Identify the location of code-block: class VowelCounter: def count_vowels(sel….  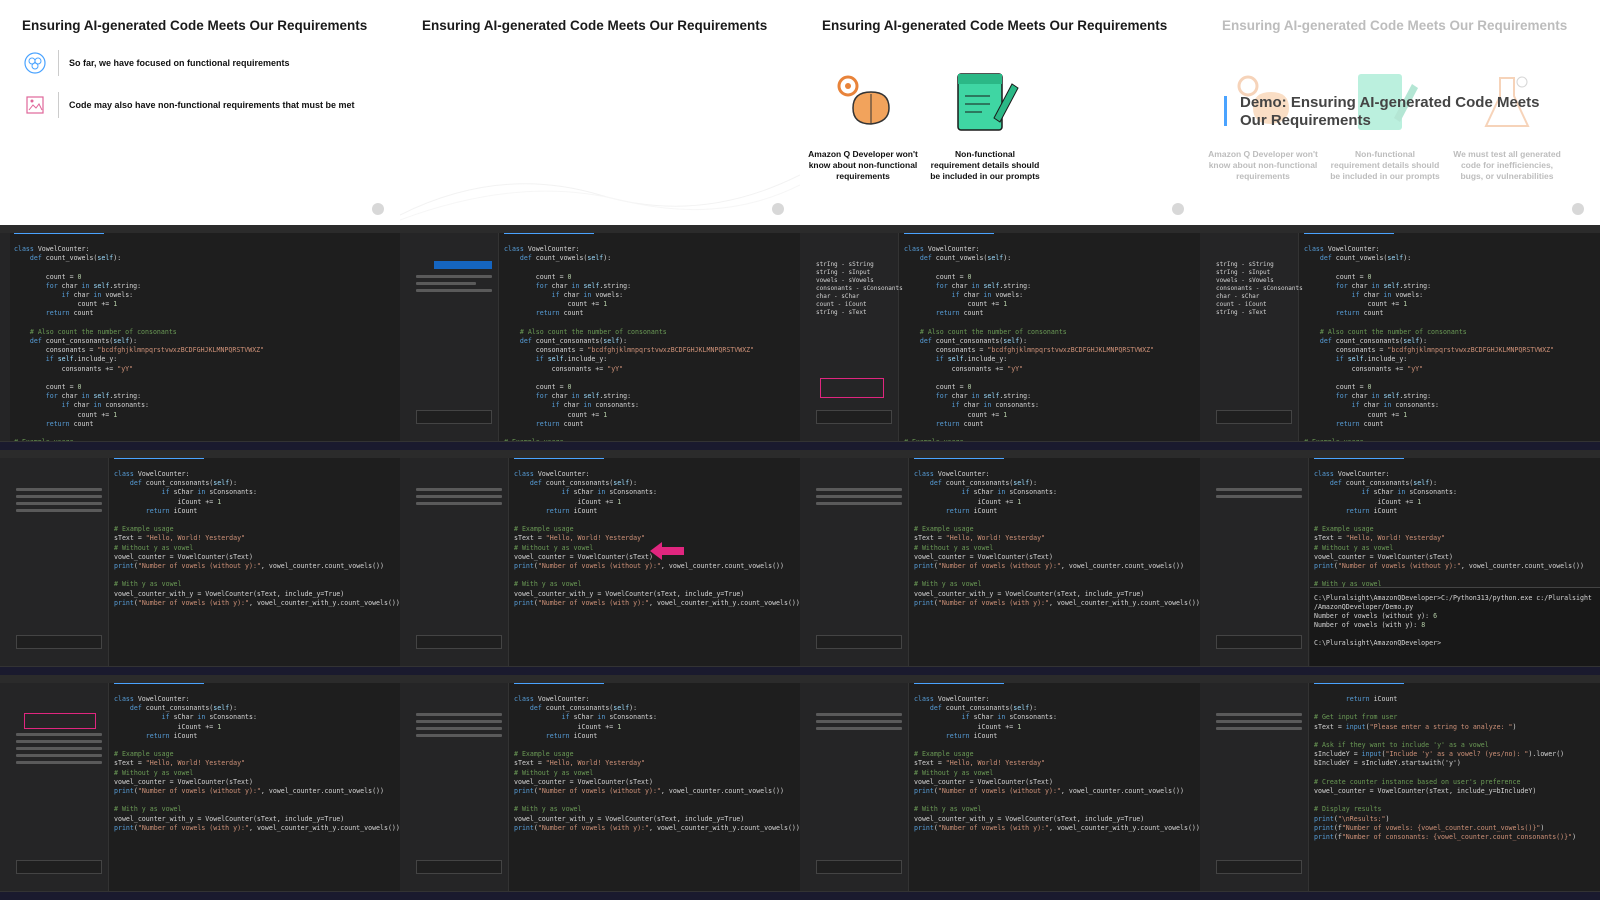
(1429, 347).